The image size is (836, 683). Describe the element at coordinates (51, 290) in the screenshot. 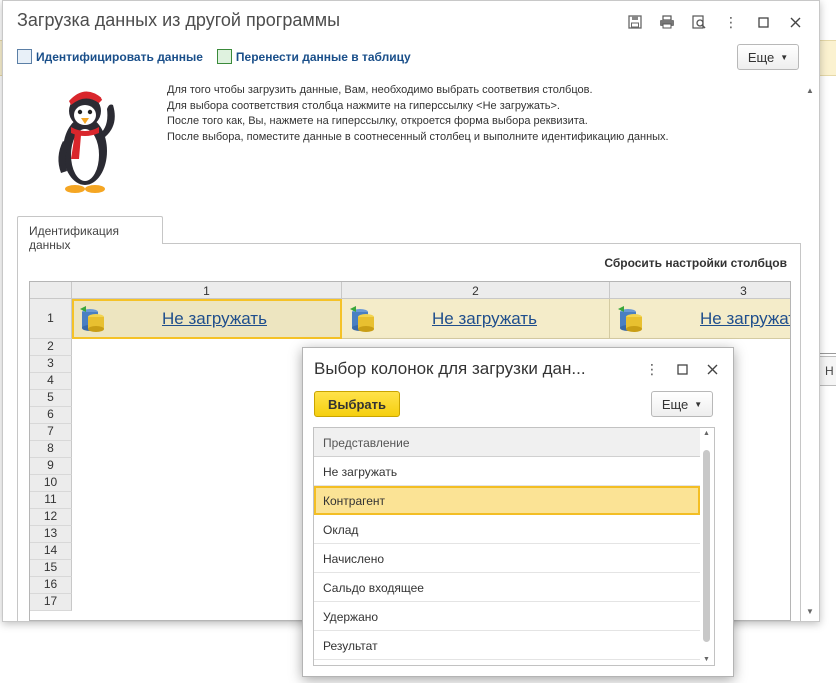

I see `grid-corner` at that location.